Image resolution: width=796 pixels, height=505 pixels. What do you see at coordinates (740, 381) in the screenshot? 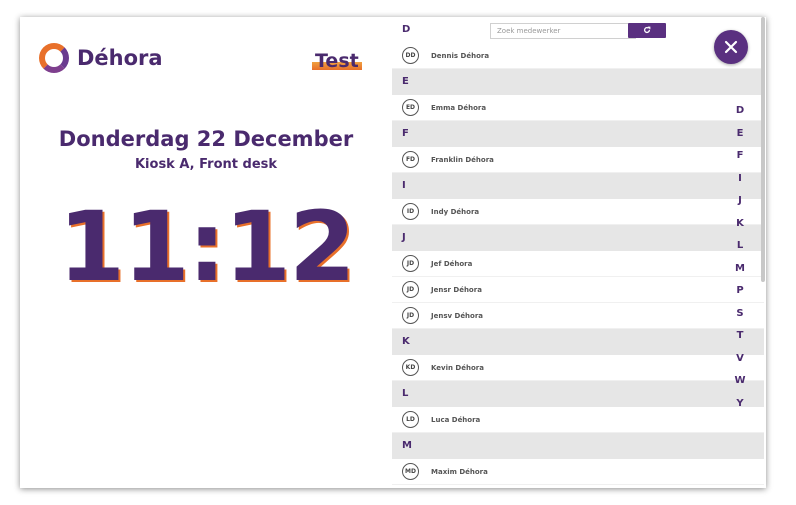
I see `alphabet-letter: W` at bounding box center [740, 381].